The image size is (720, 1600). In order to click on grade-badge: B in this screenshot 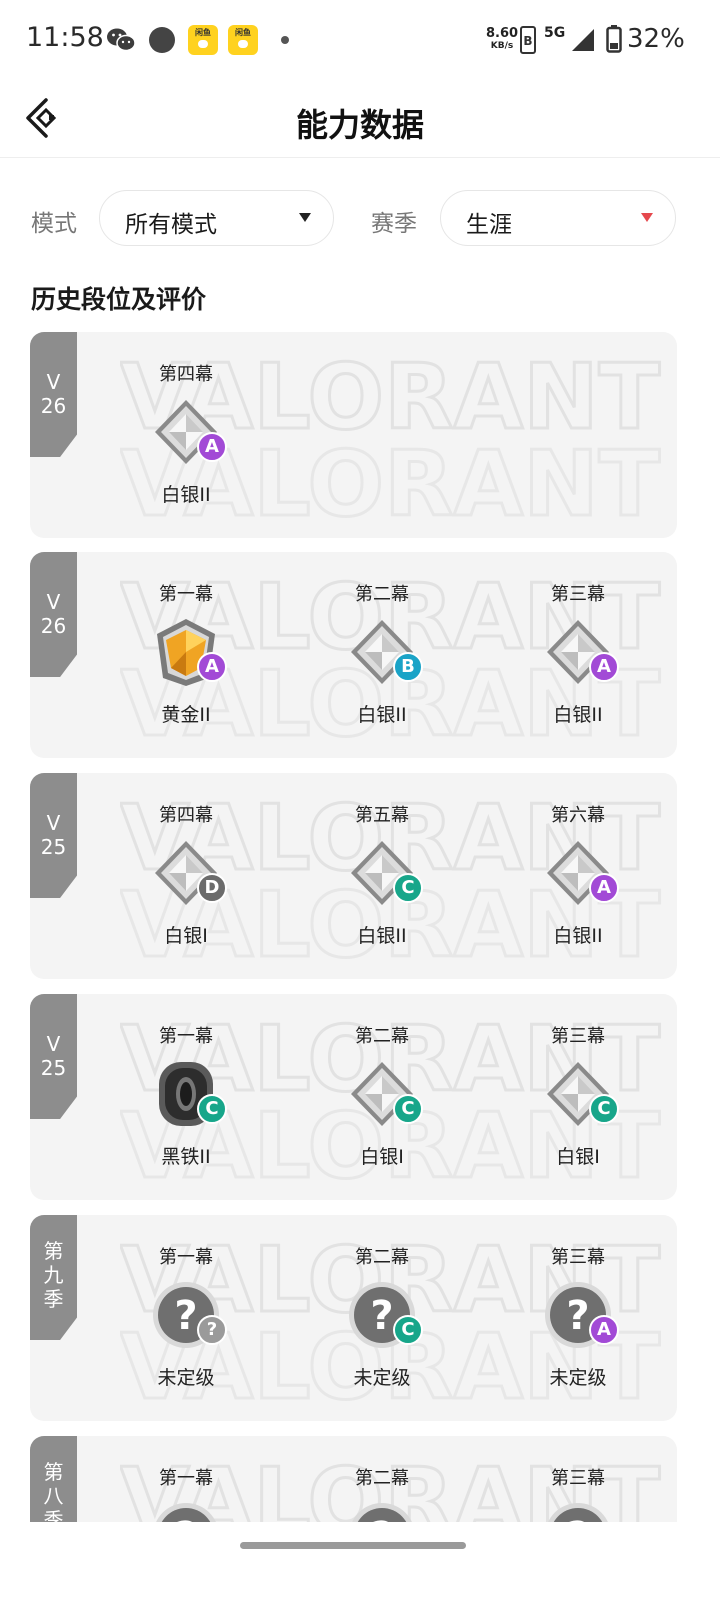, I will do `click(408, 667)`.